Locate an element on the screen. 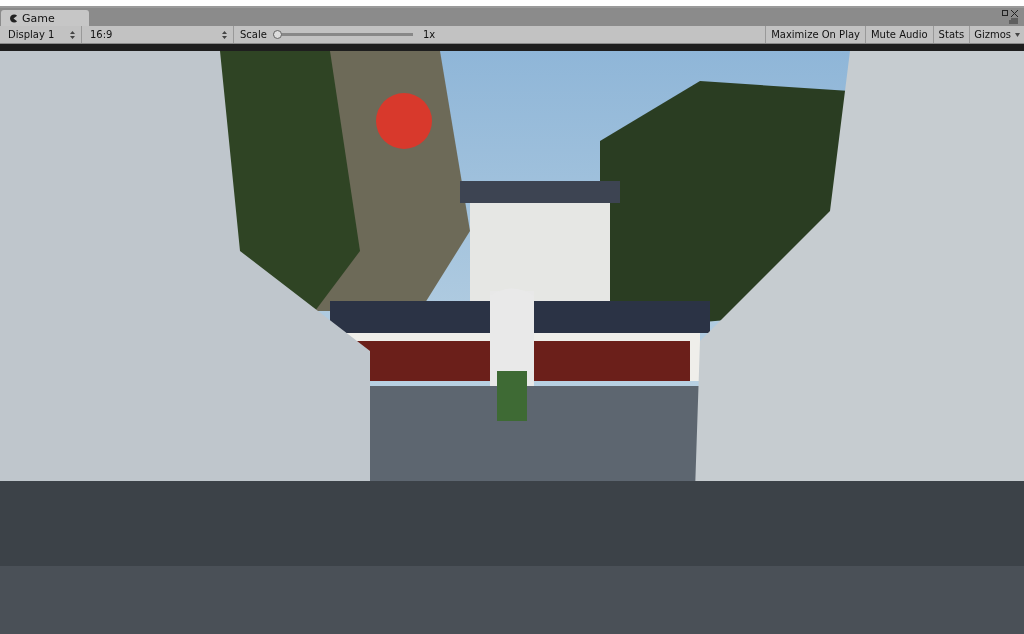 The width and height of the screenshot is (1024, 634). maximize-icon is located at coordinates (1005, 13).